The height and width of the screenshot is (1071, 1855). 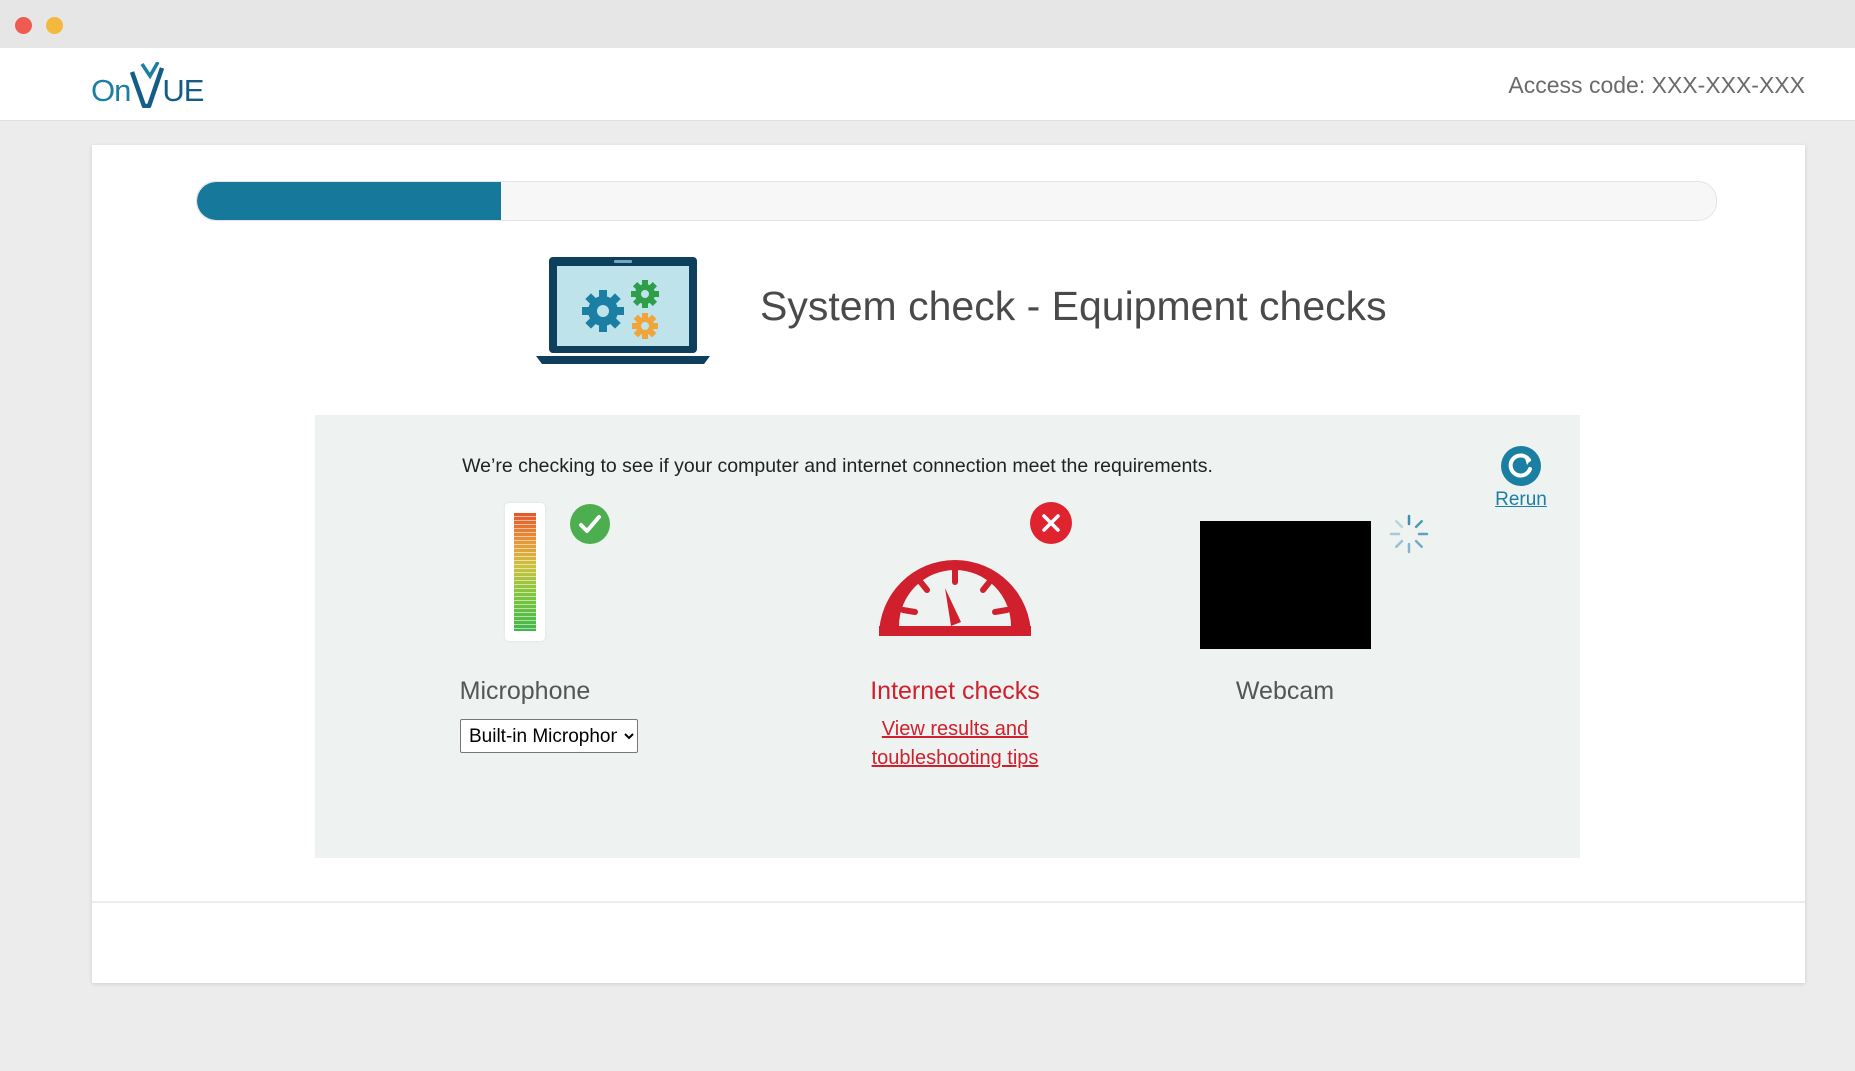 I want to click on view-results-link: View results and toubleshooting tips, so click(x=955, y=744).